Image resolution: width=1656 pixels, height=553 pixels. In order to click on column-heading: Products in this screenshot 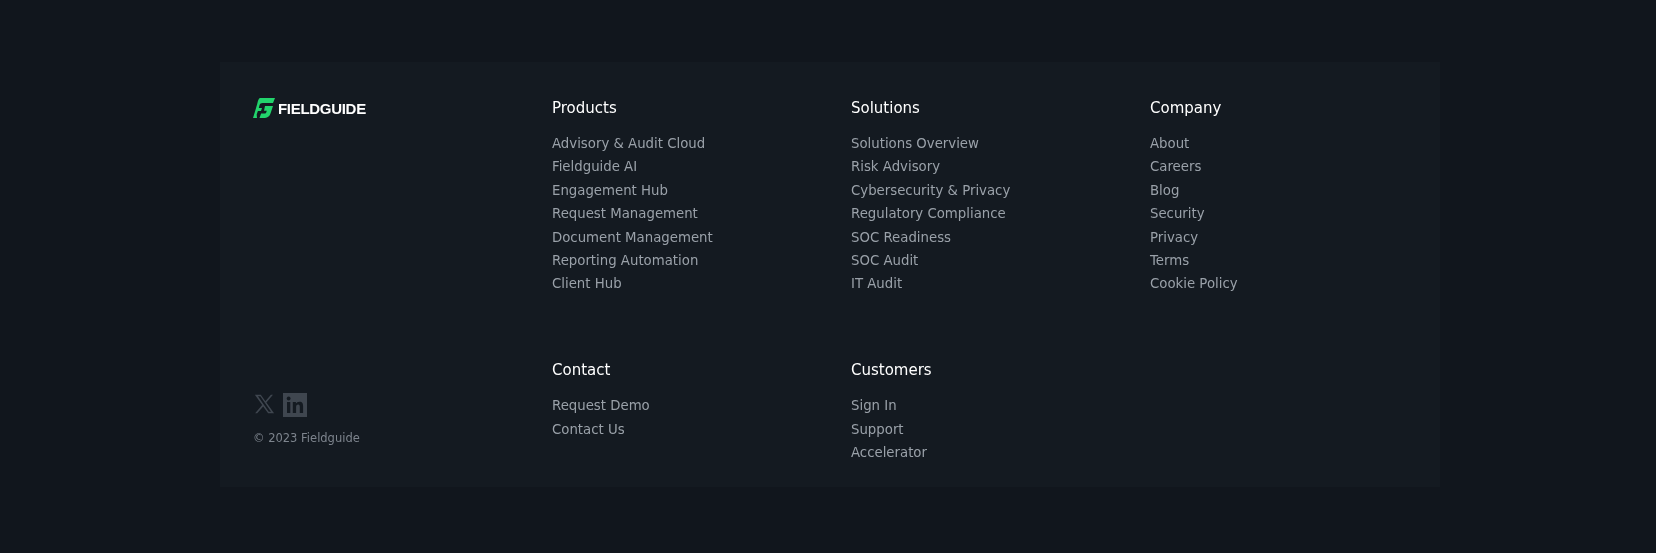, I will do `click(585, 108)`.